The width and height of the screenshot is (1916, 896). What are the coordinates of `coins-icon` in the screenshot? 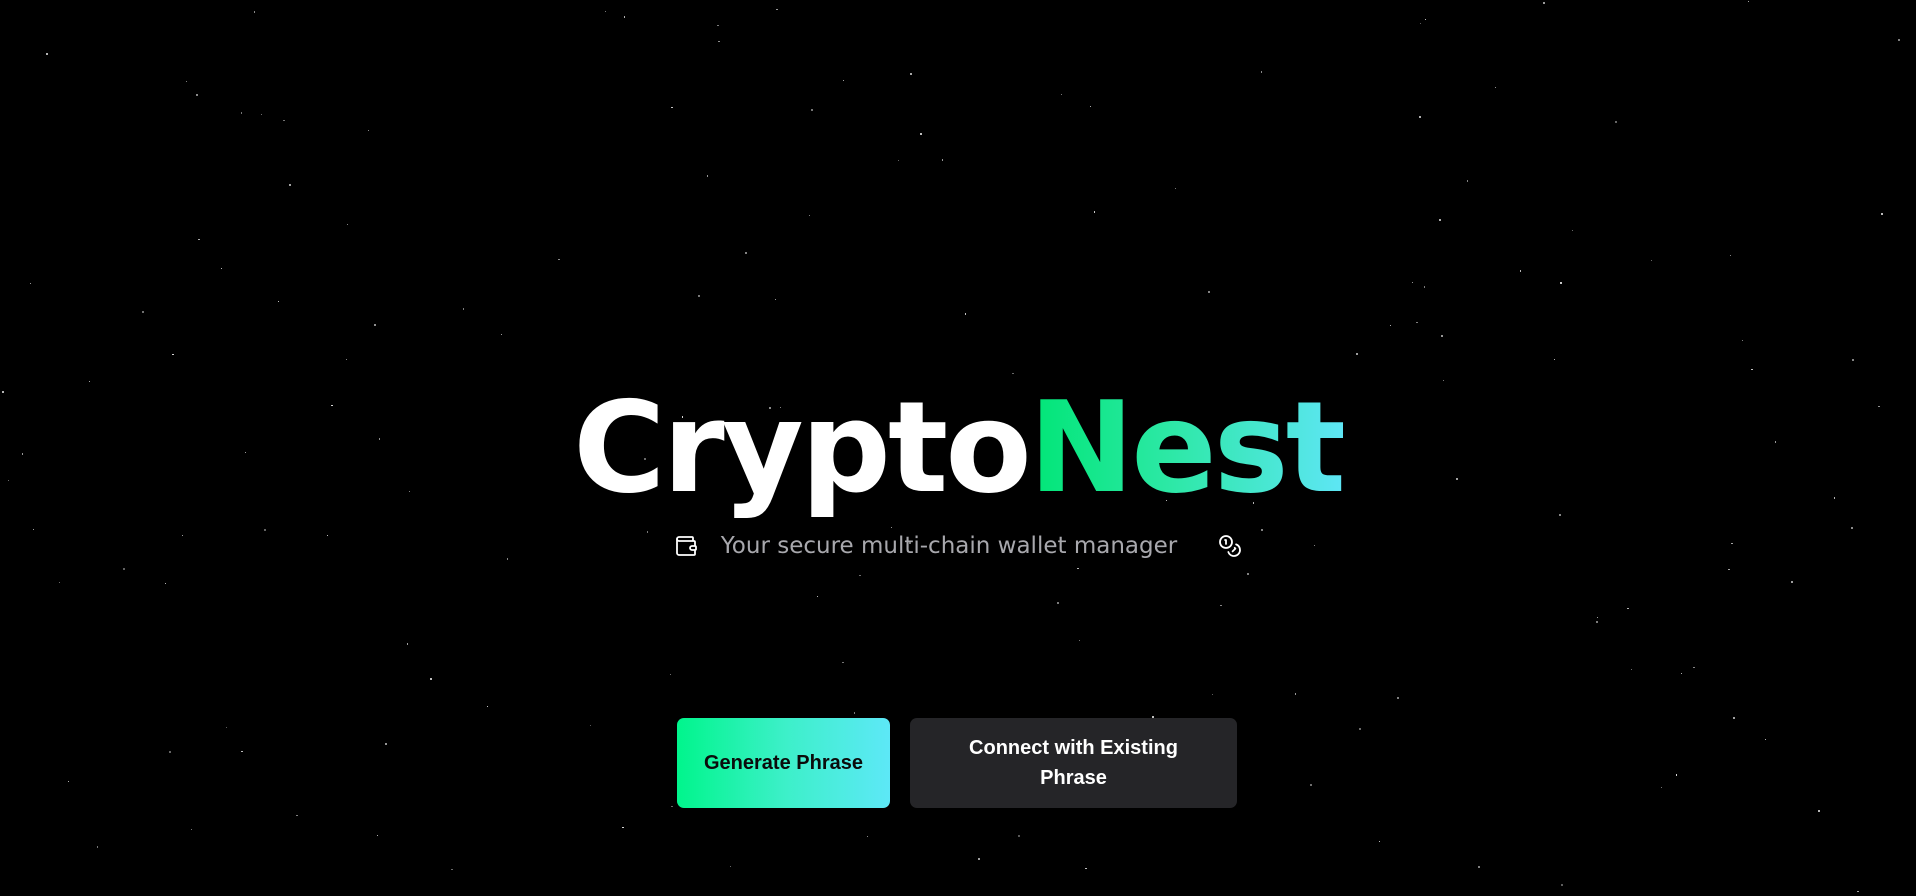 It's located at (1230, 546).